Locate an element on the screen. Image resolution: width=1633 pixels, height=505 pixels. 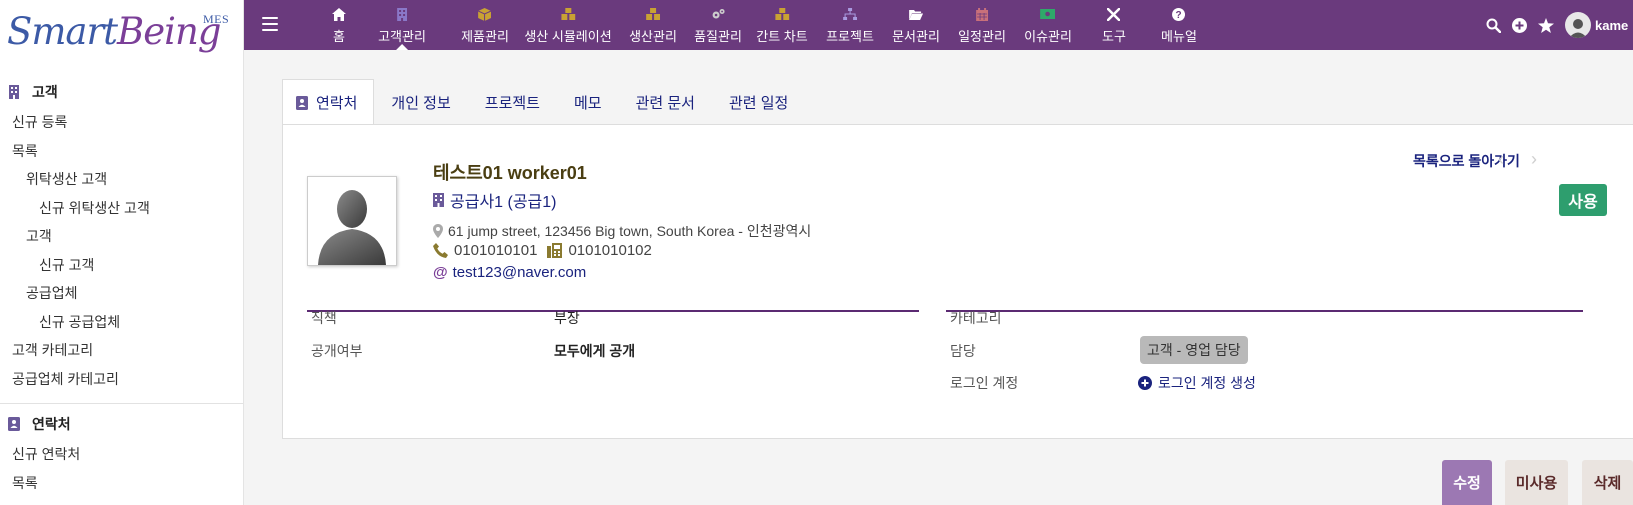
sidebar-item-new-contract-customer: 신규 위탁생산 고객 is located at coordinates (121, 208).